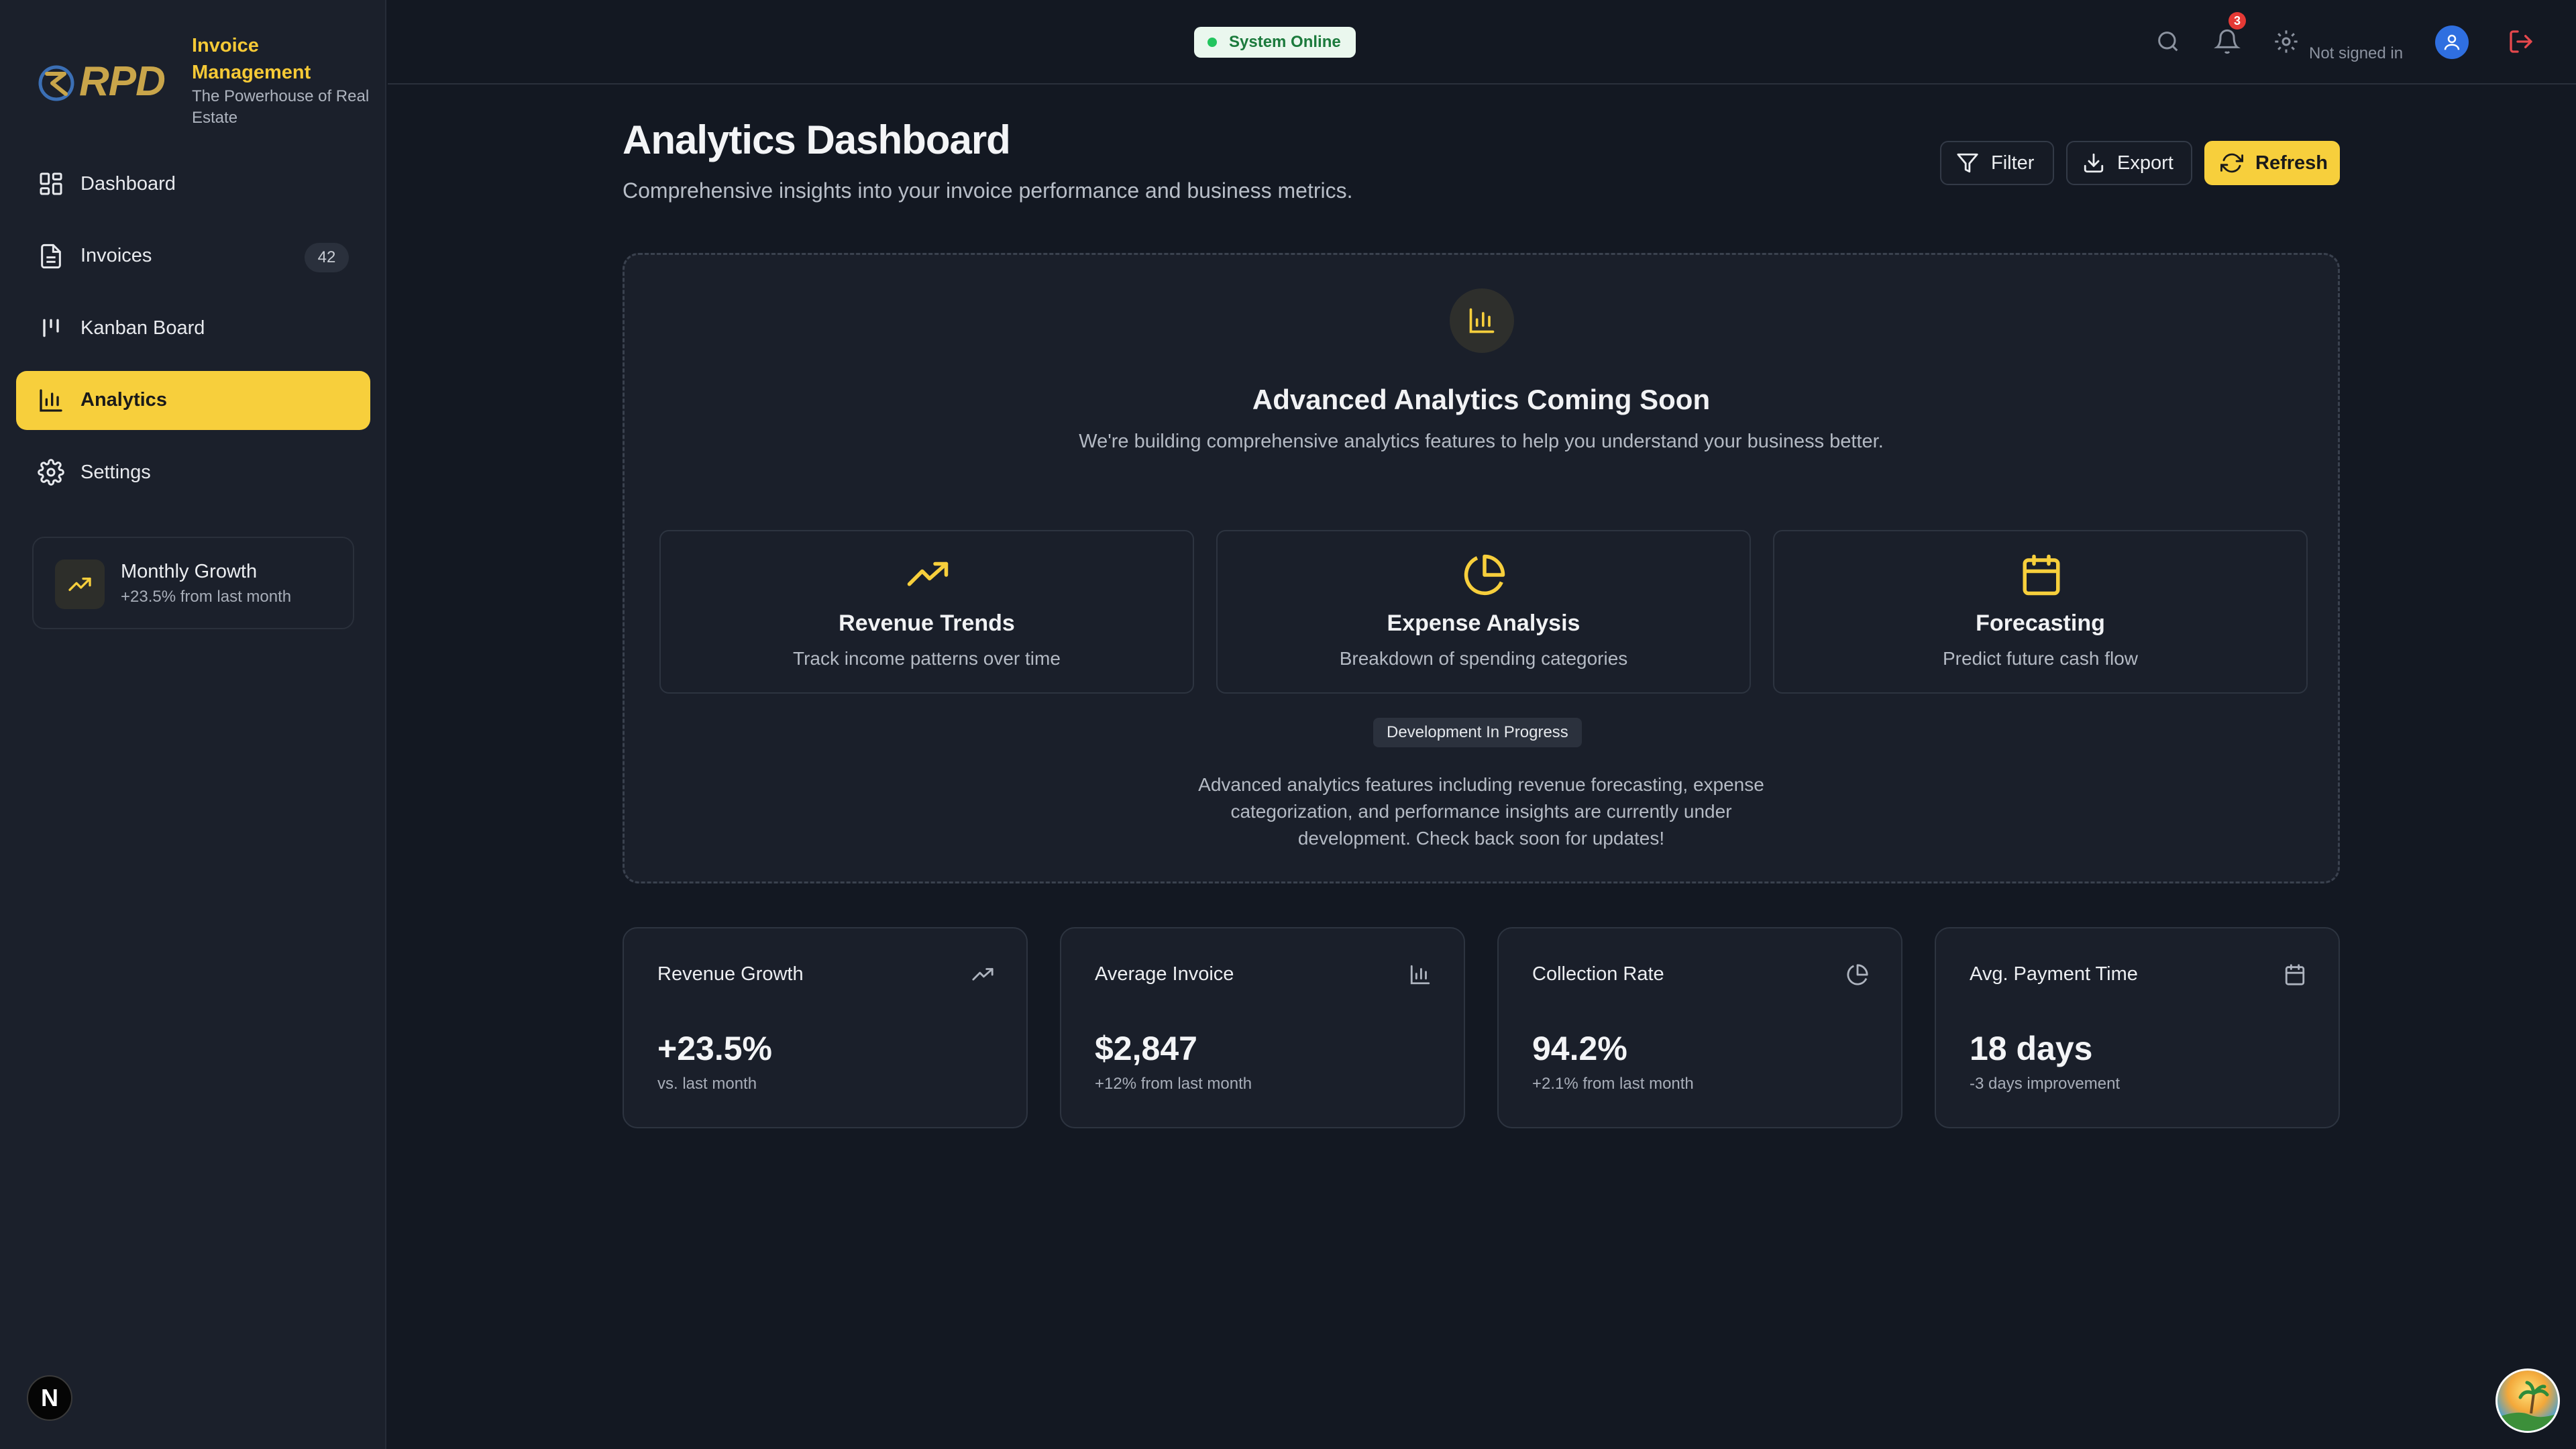  I want to click on sidebar-item-label: Settings, so click(115, 472).